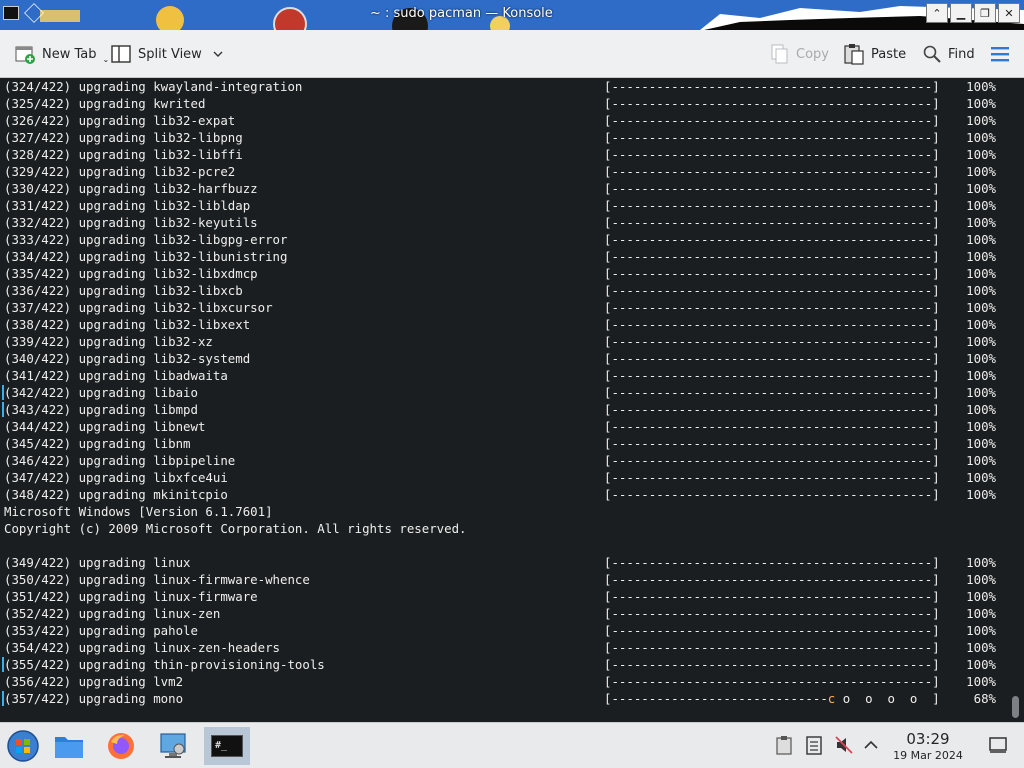 The width and height of the screenshot is (1024, 768). I want to click on close-button: ✕, so click(1009, 13).